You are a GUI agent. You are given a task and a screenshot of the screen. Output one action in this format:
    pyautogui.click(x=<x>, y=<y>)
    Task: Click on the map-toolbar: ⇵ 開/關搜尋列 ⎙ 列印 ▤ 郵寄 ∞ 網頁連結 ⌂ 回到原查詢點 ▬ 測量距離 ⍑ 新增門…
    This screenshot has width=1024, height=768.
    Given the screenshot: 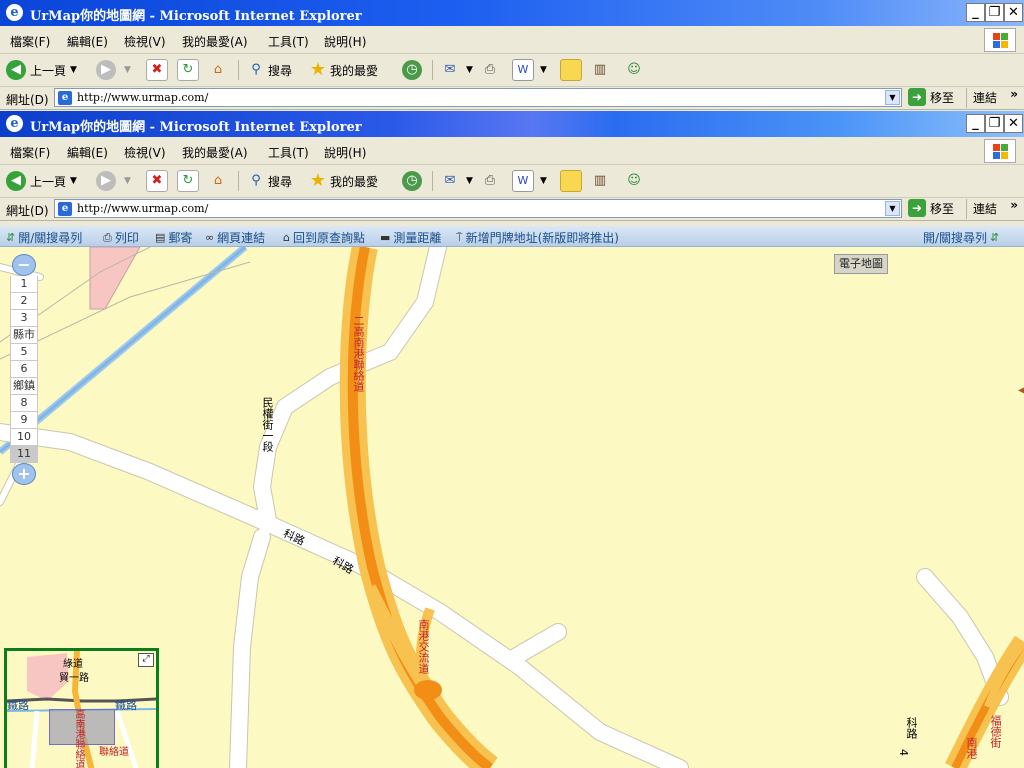 What is the action you would take?
    pyautogui.click(x=512, y=236)
    